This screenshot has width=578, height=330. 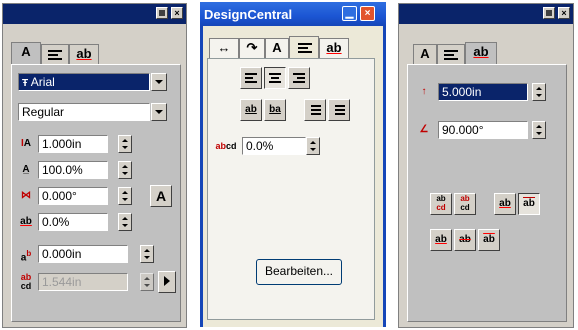 What do you see at coordinates (125, 170) in the screenshot?
I see `width-factor-spinner` at bounding box center [125, 170].